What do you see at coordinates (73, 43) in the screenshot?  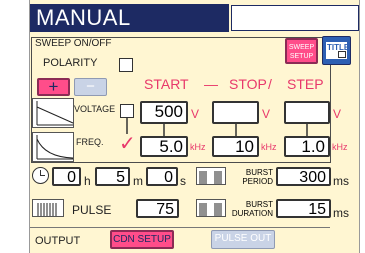 I see `sweep-on-off-label: SWEEP ON/OFF` at bounding box center [73, 43].